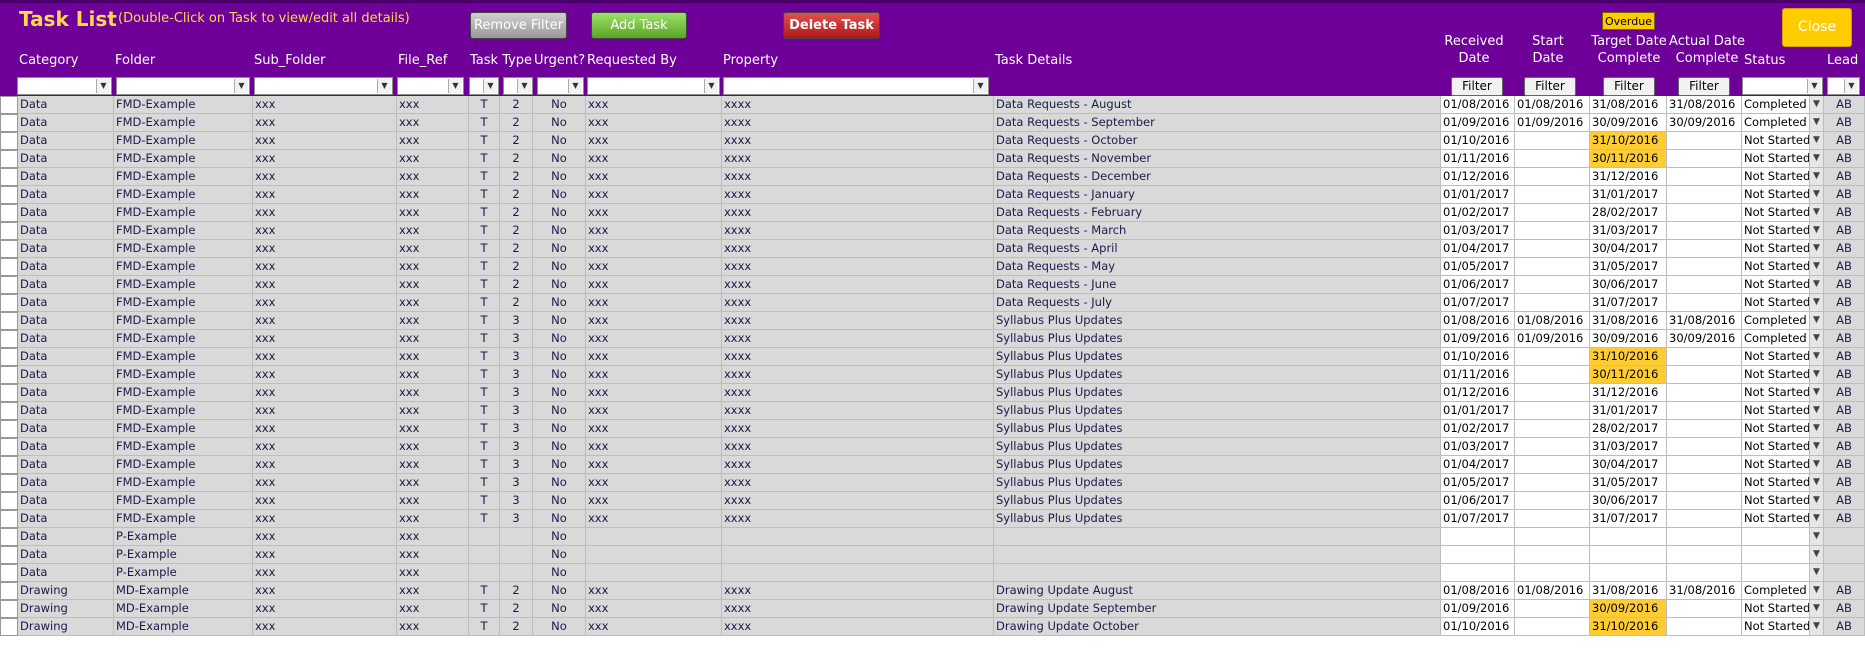  Describe the element at coordinates (831, 25) in the screenshot. I see `delete-task-button: Delete Task` at that location.